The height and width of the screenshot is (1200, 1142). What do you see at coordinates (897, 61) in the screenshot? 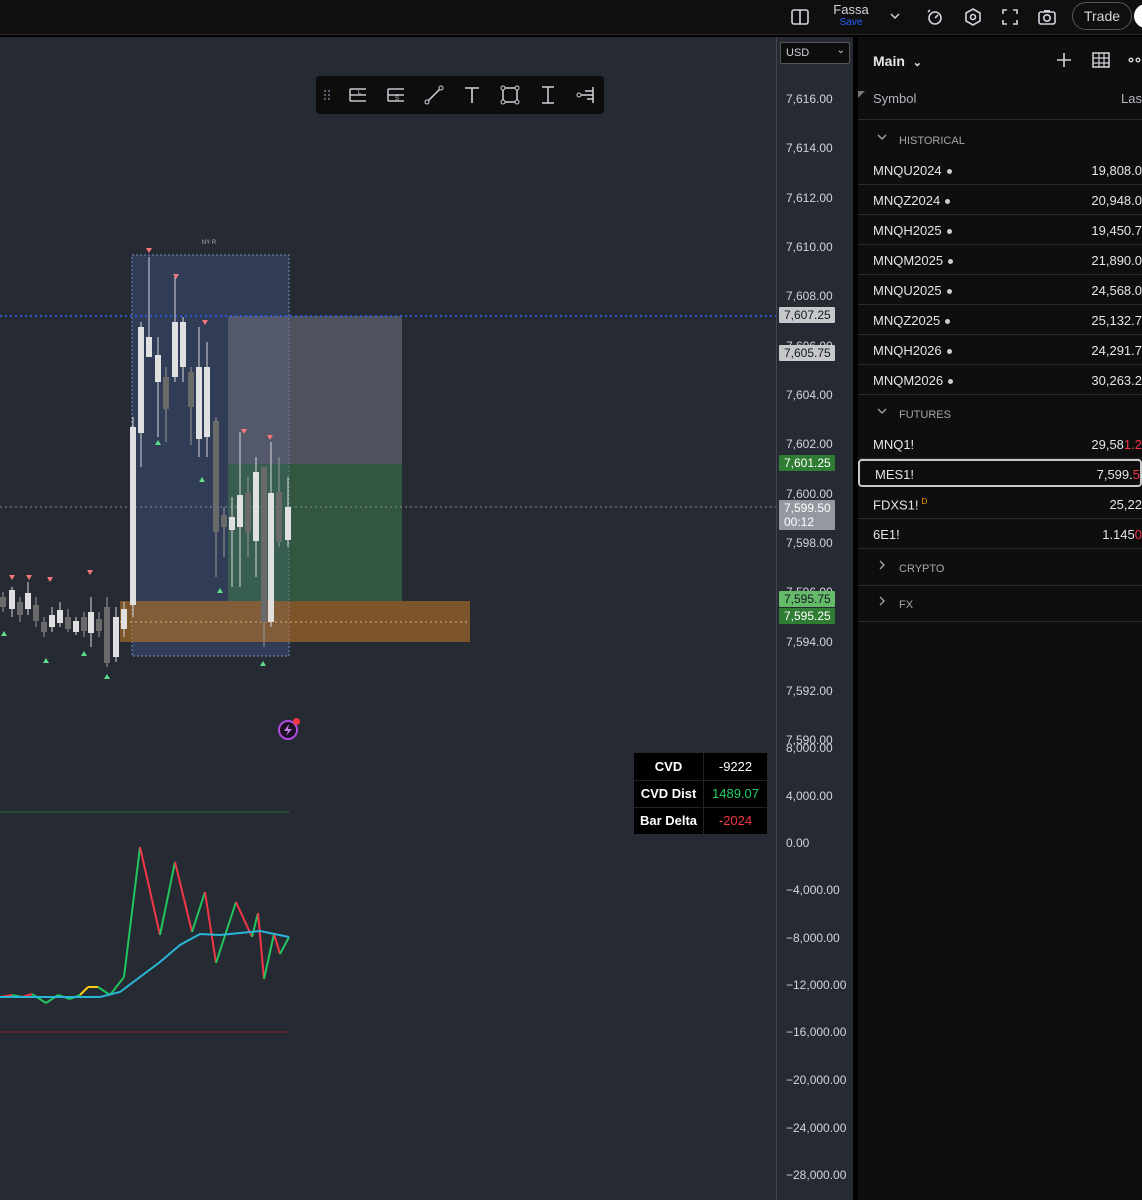
I see `watchlist-title: Main ⌄` at bounding box center [897, 61].